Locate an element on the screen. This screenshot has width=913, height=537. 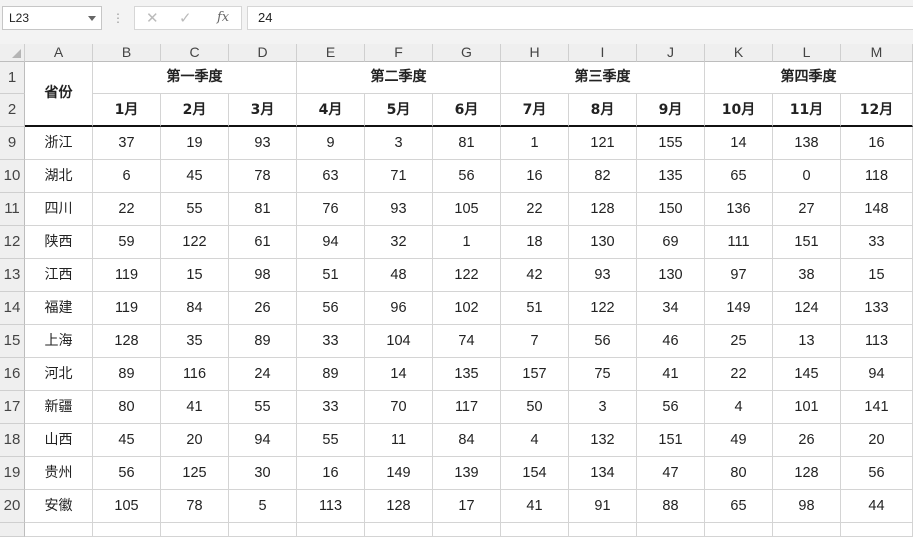
value-cell: 56 is located at coordinates (467, 176).